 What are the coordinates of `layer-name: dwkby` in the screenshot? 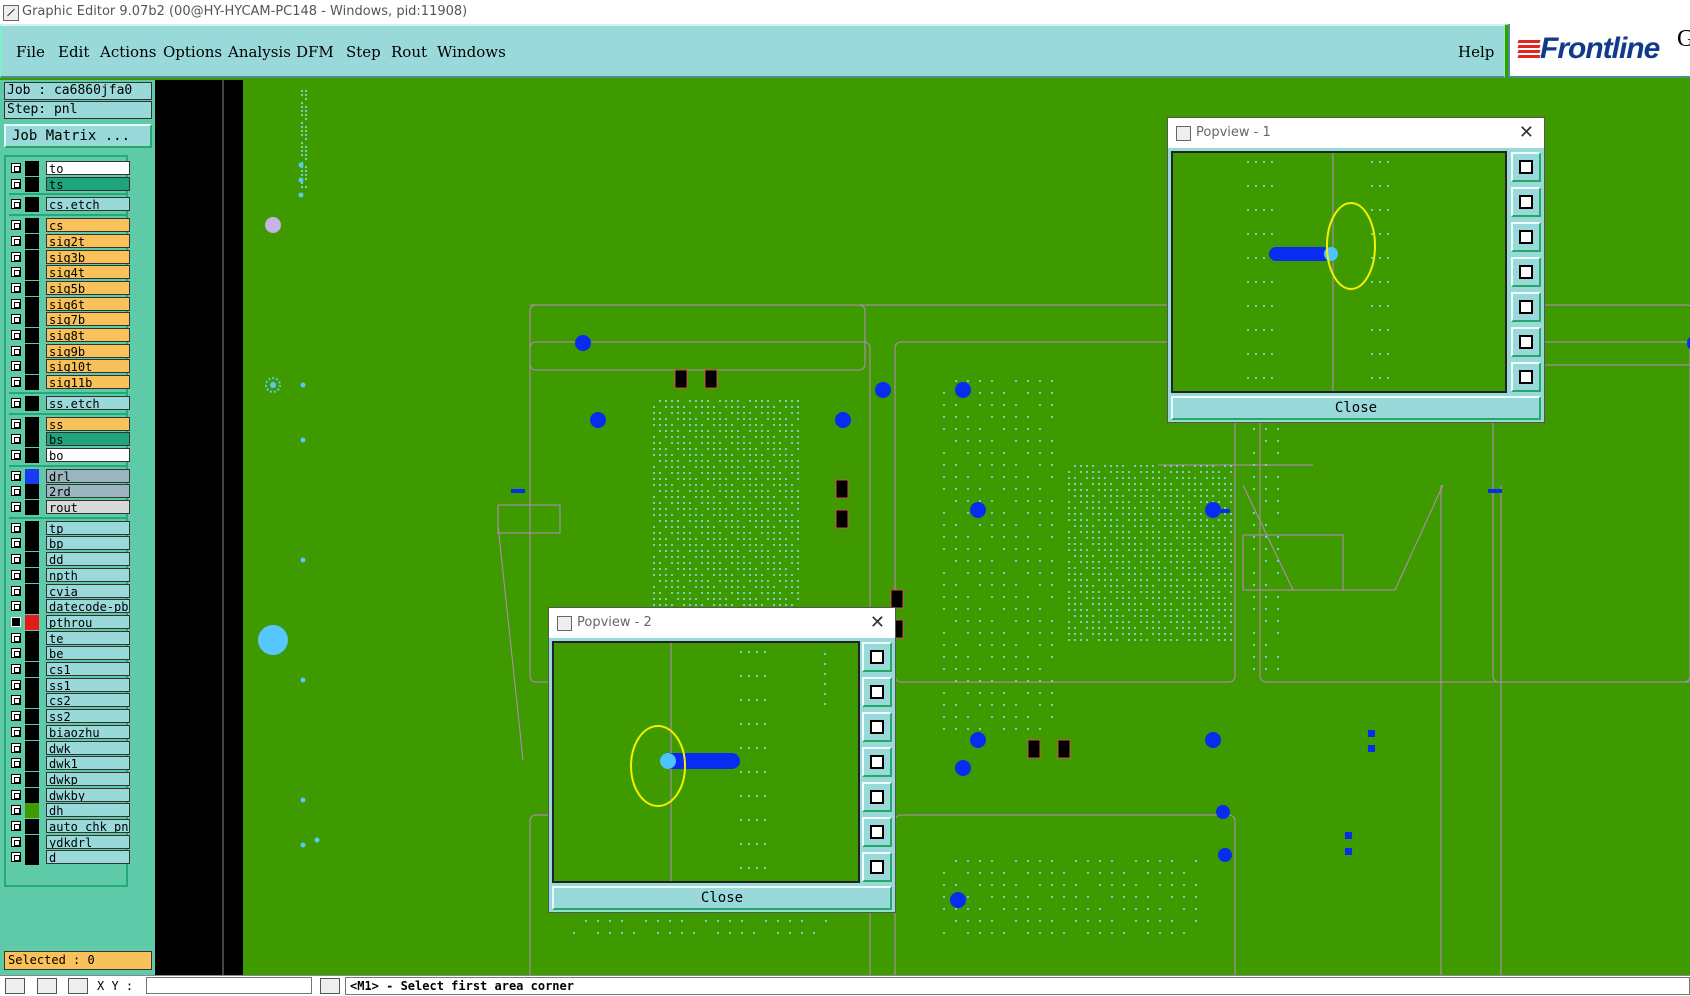 It's located at (88, 794).